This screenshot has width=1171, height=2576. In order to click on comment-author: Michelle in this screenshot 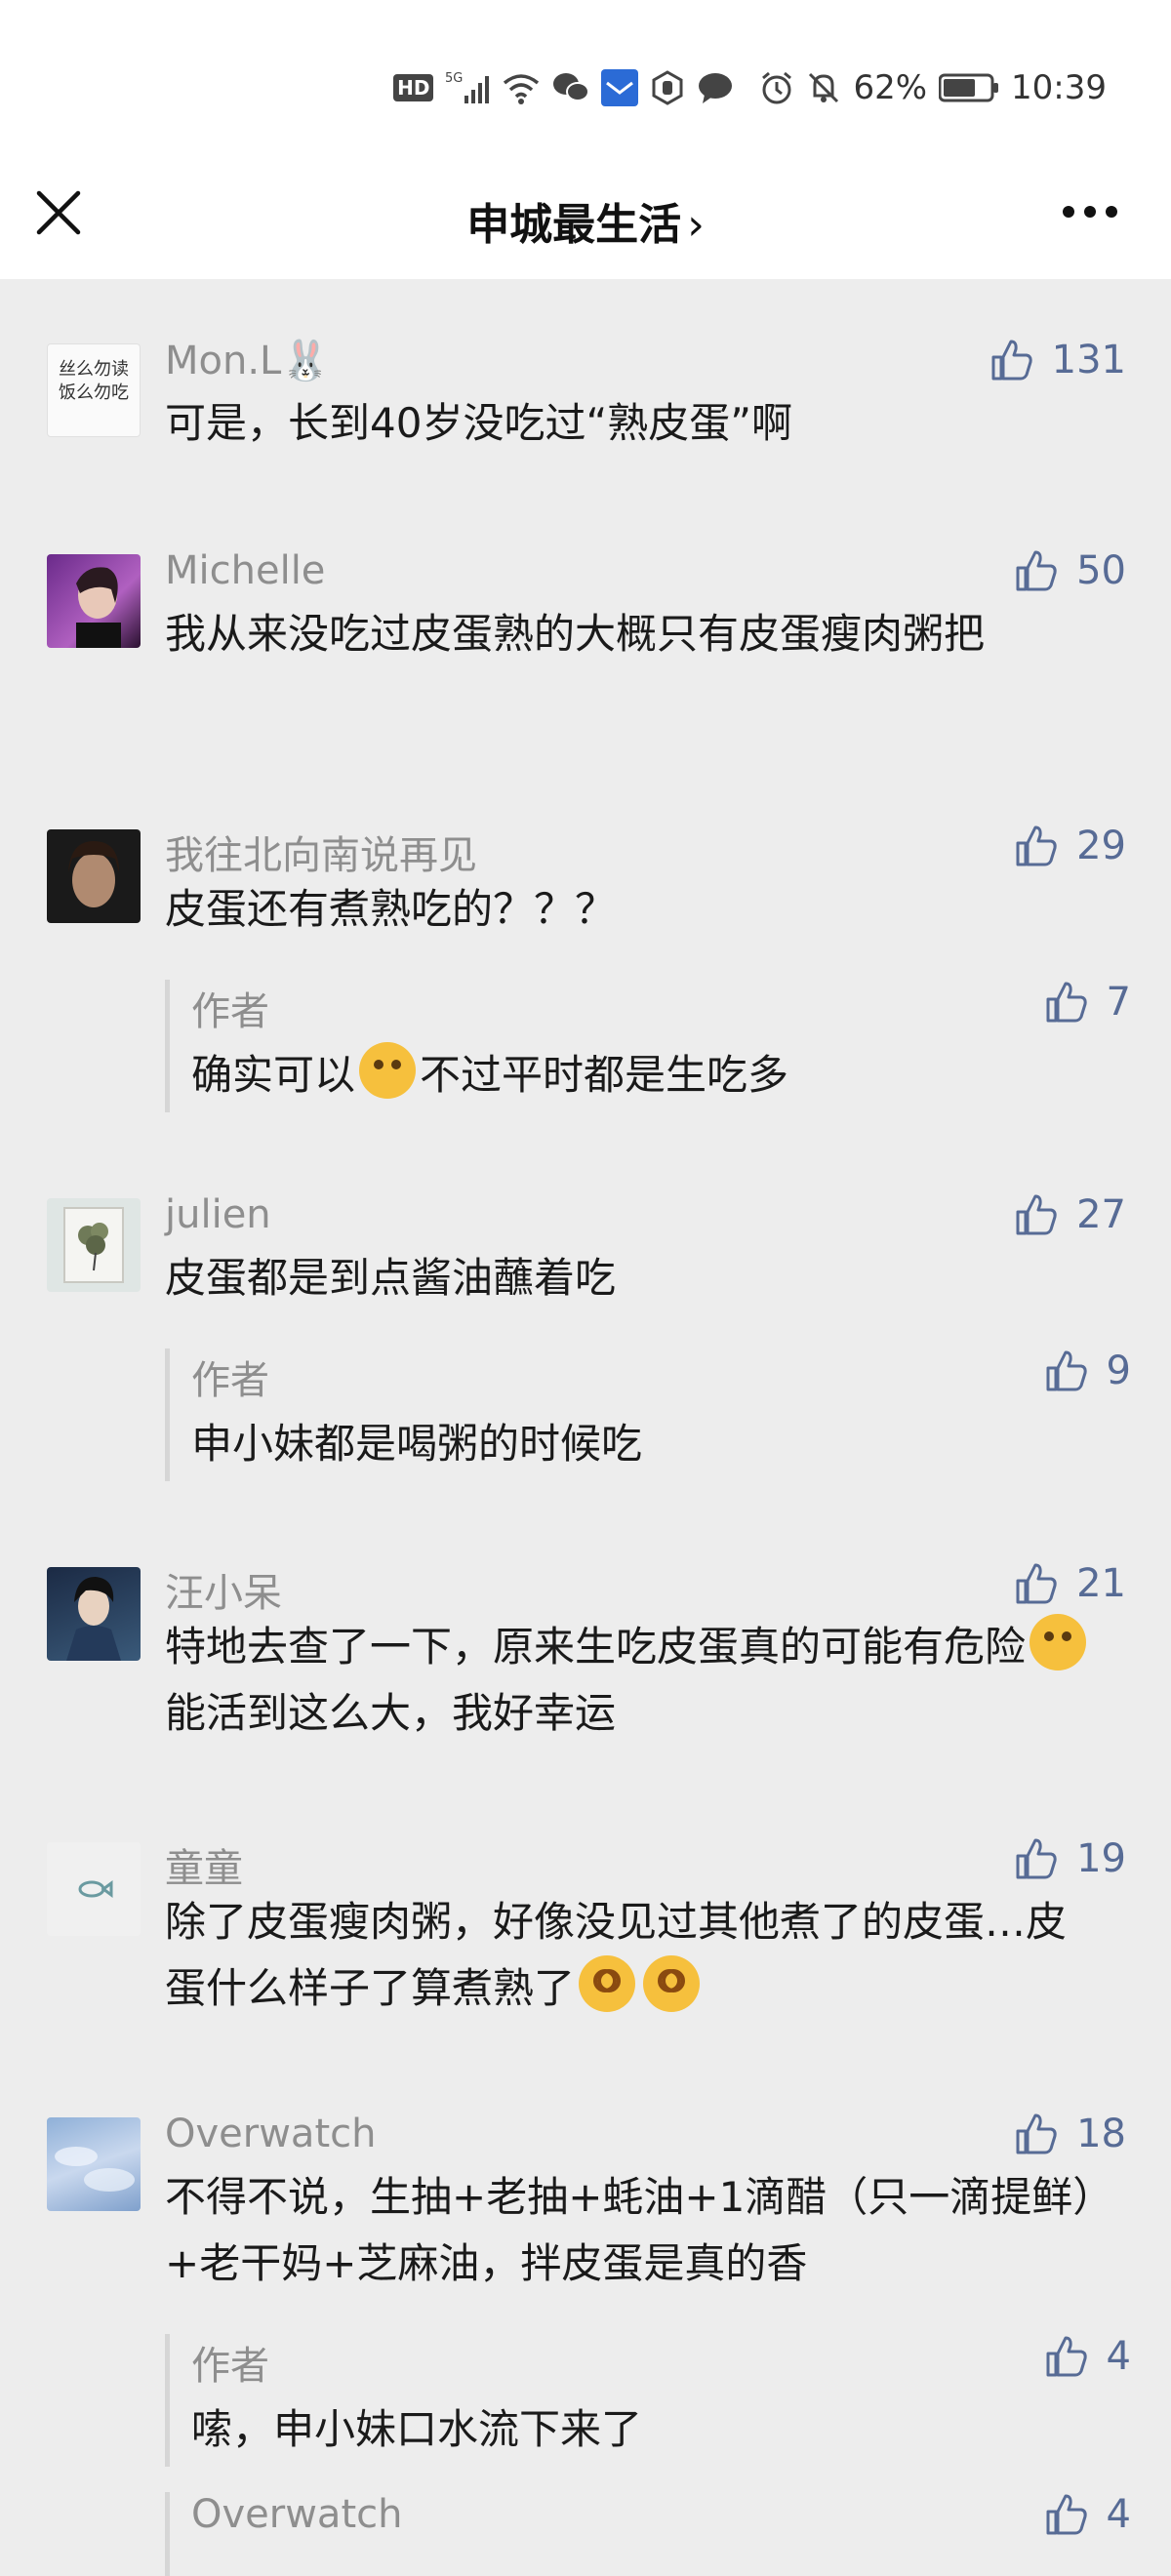, I will do `click(245, 570)`.